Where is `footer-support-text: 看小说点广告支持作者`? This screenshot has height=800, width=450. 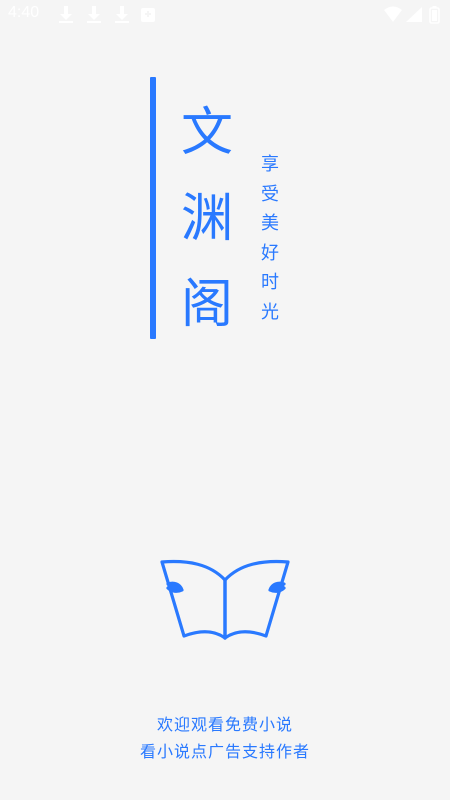 footer-support-text: 看小说点广告支持作者 is located at coordinates (224, 751).